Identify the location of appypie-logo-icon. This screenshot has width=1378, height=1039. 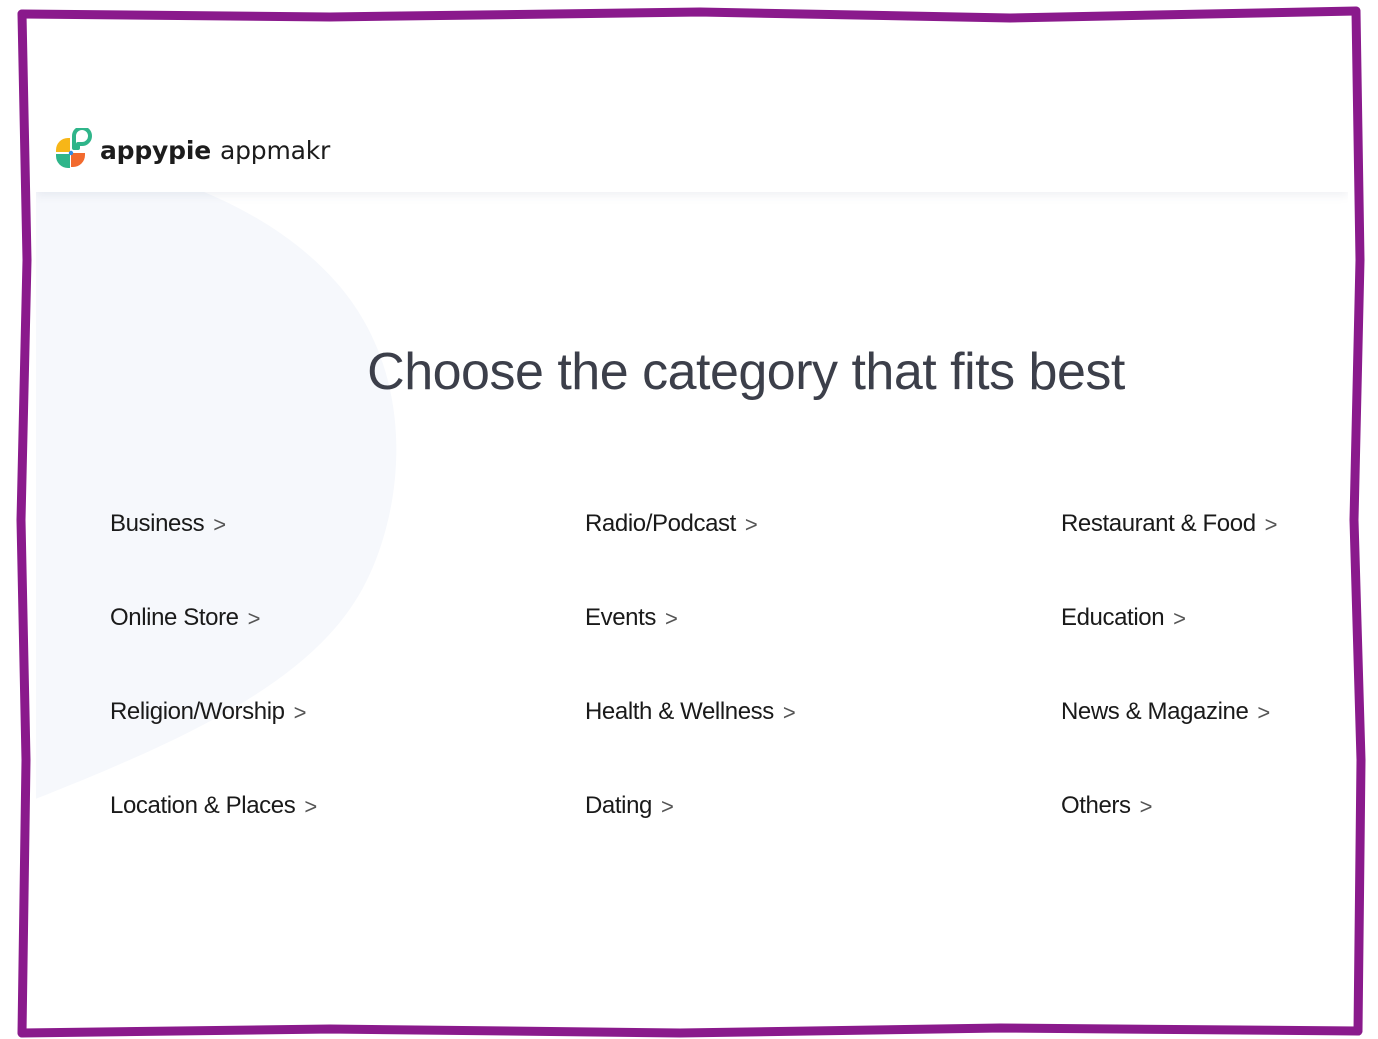
(74, 148).